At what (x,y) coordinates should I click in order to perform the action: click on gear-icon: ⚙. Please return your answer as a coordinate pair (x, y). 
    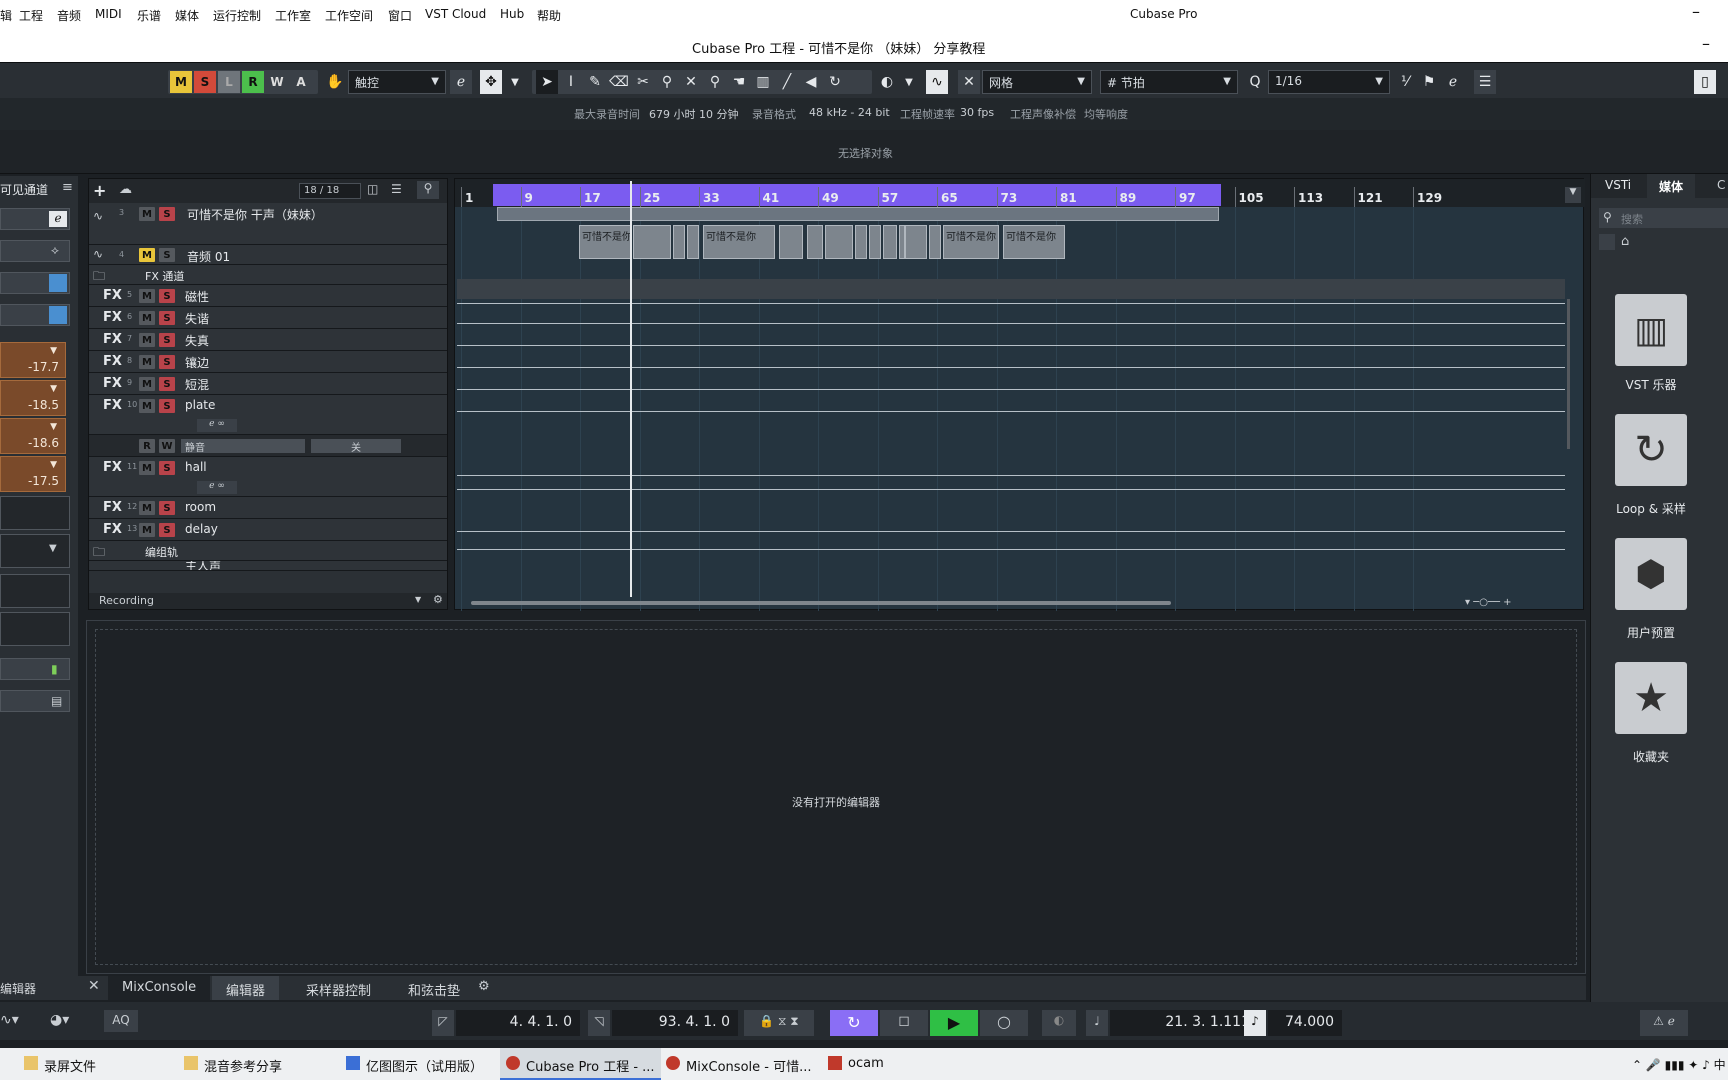
    Looking at the image, I should click on (438, 599).